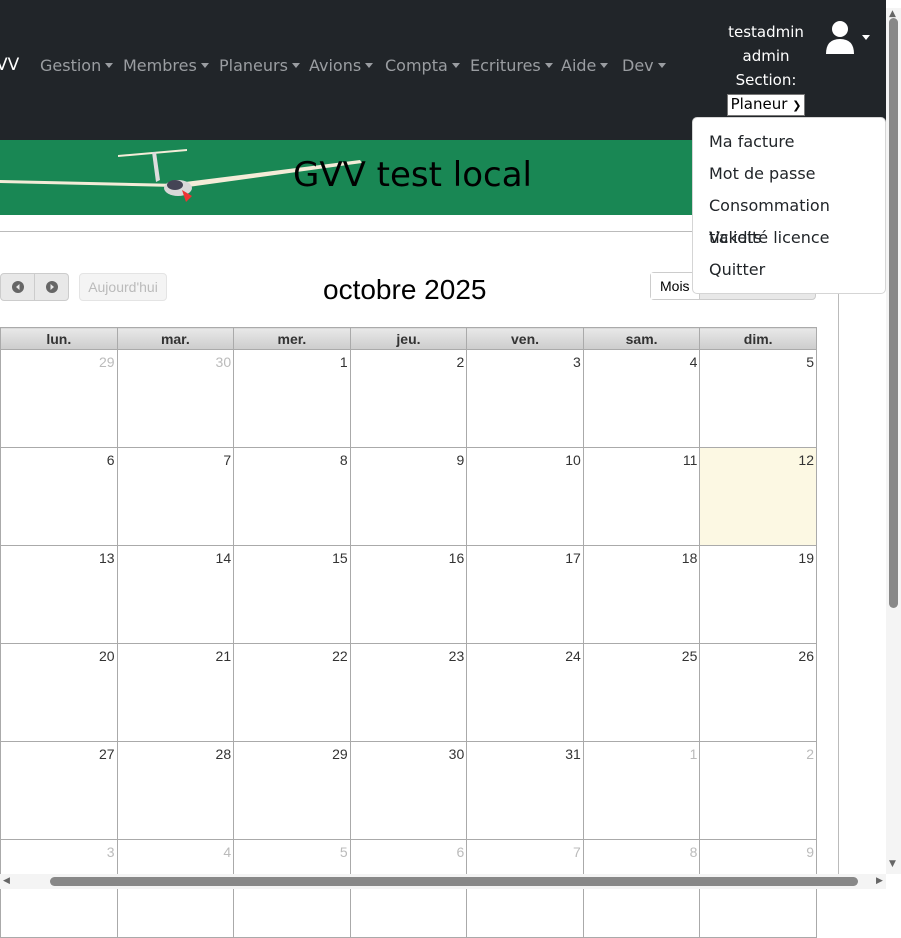 The height and width of the screenshot is (938, 901). Describe the element at coordinates (412, 175) in the screenshot. I see `site-title: GVV test local` at that location.